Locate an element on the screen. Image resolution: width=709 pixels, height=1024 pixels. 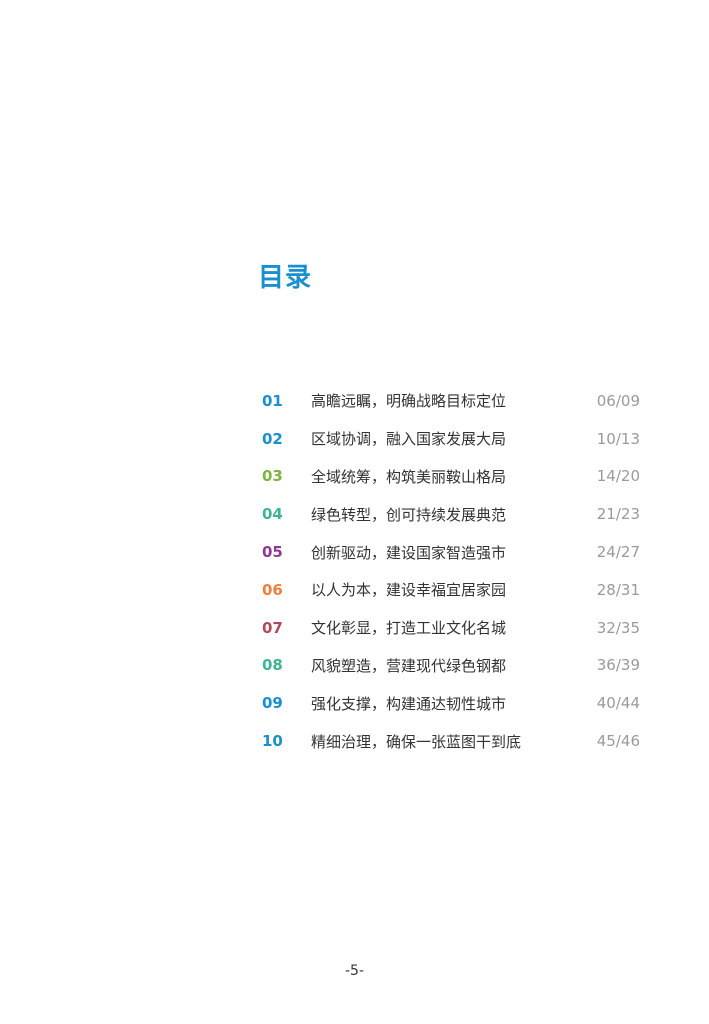
toc-item: 02 区域协调，融入国家发展大局 10/13 is located at coordinates (451, 439).